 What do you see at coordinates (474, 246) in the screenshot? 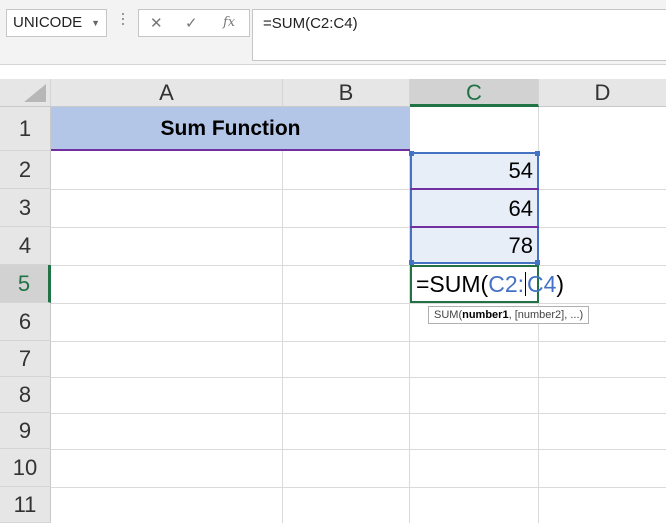
I see `cell-c4: 78` at bounding box center [474, 246].